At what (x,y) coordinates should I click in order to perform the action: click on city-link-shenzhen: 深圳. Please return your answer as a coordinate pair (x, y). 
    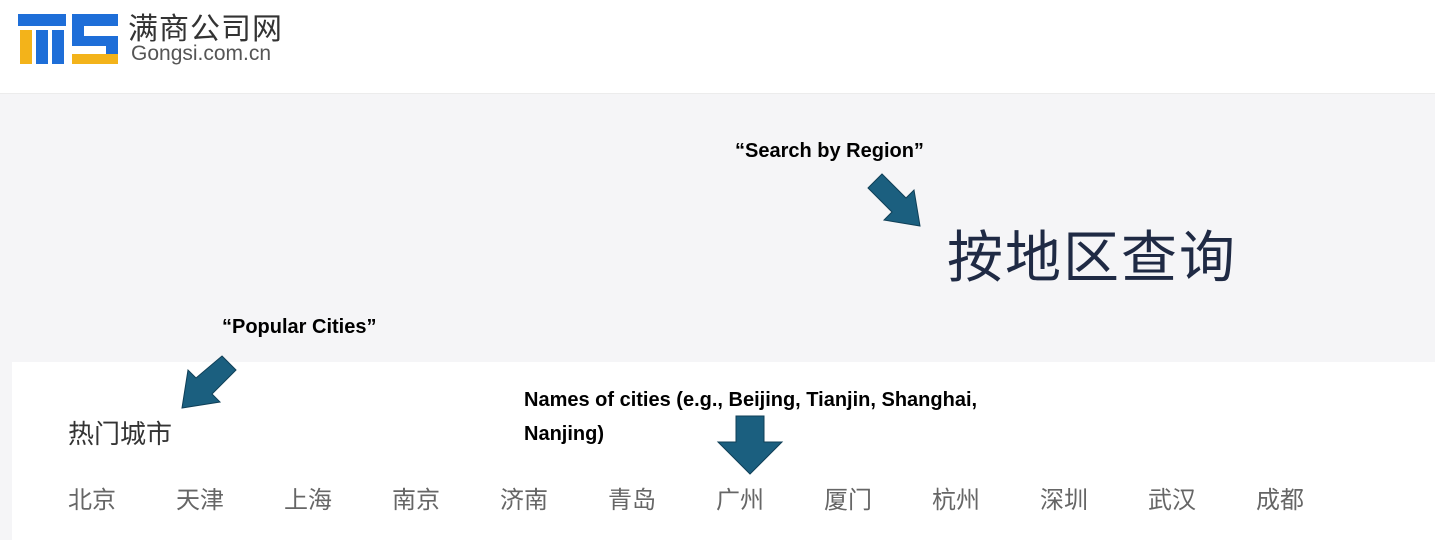
    Looking at the image, I should click on (1064, 497).